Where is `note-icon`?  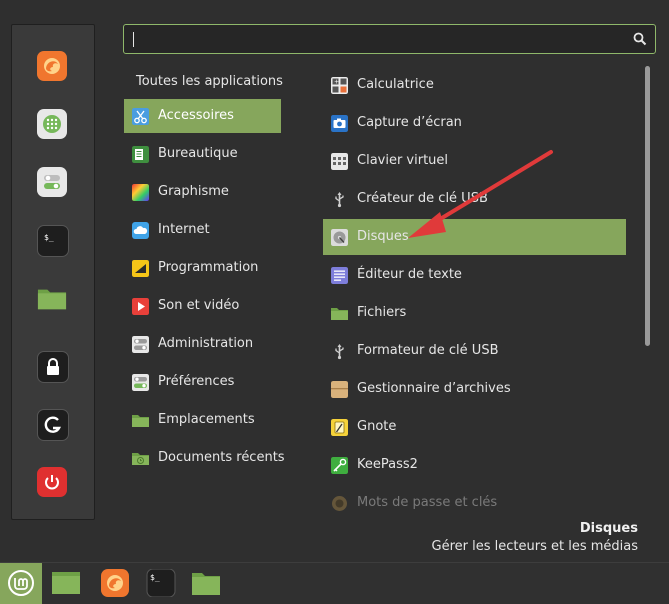 note-icon is located at coordinates (339, 427).